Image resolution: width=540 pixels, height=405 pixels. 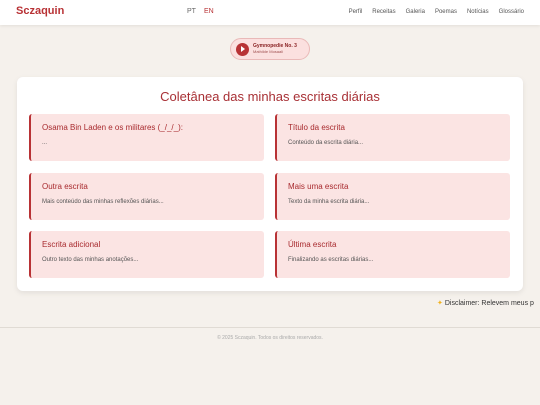 I want to click on lang-pt-button: PT, so click(x=191, y=11).